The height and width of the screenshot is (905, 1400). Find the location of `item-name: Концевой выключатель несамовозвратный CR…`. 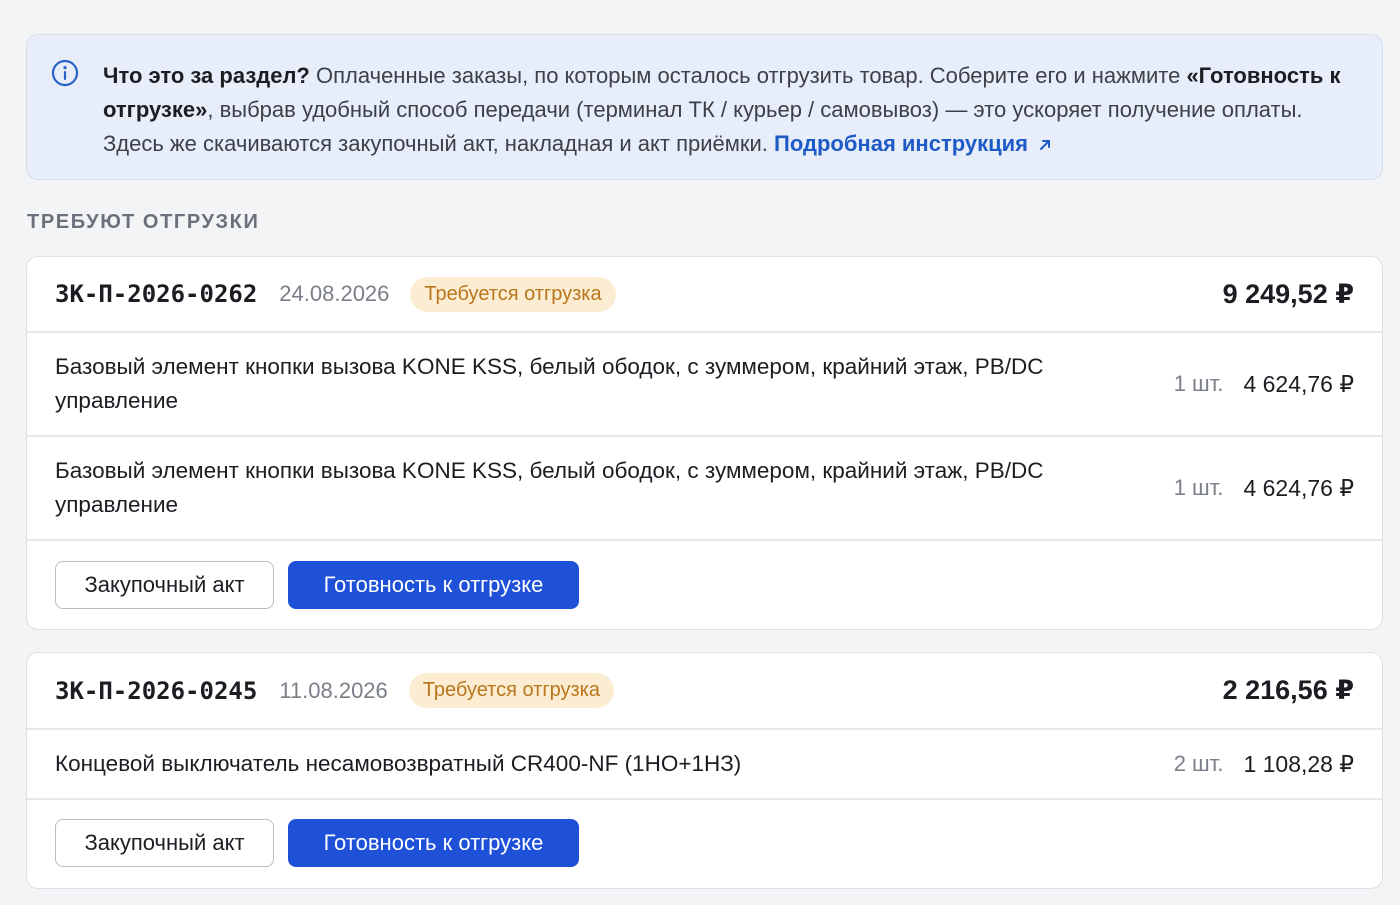

item-name: Концевой выключатель несамовозвратный CR… is located at coordinates (398, 763).